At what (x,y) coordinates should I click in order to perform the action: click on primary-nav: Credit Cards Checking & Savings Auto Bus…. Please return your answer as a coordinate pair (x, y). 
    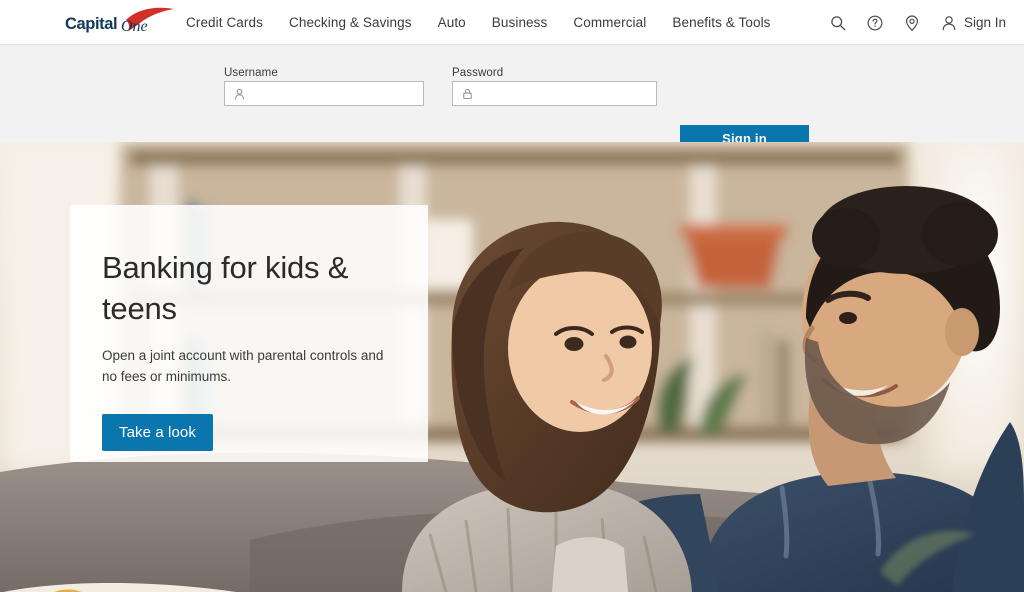
    Looking at the image, I should click on (478, 22).